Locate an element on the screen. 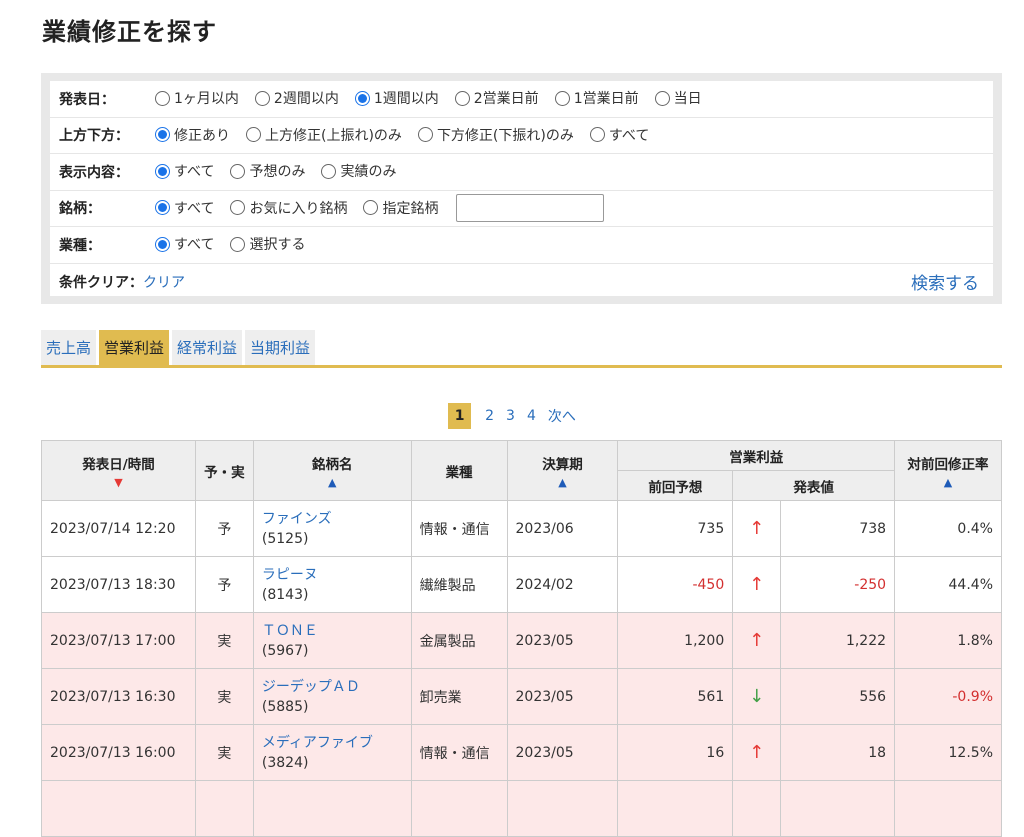 This screenshot has height=837, width=1024. stock-code-input is located at coordinates (530, 208).